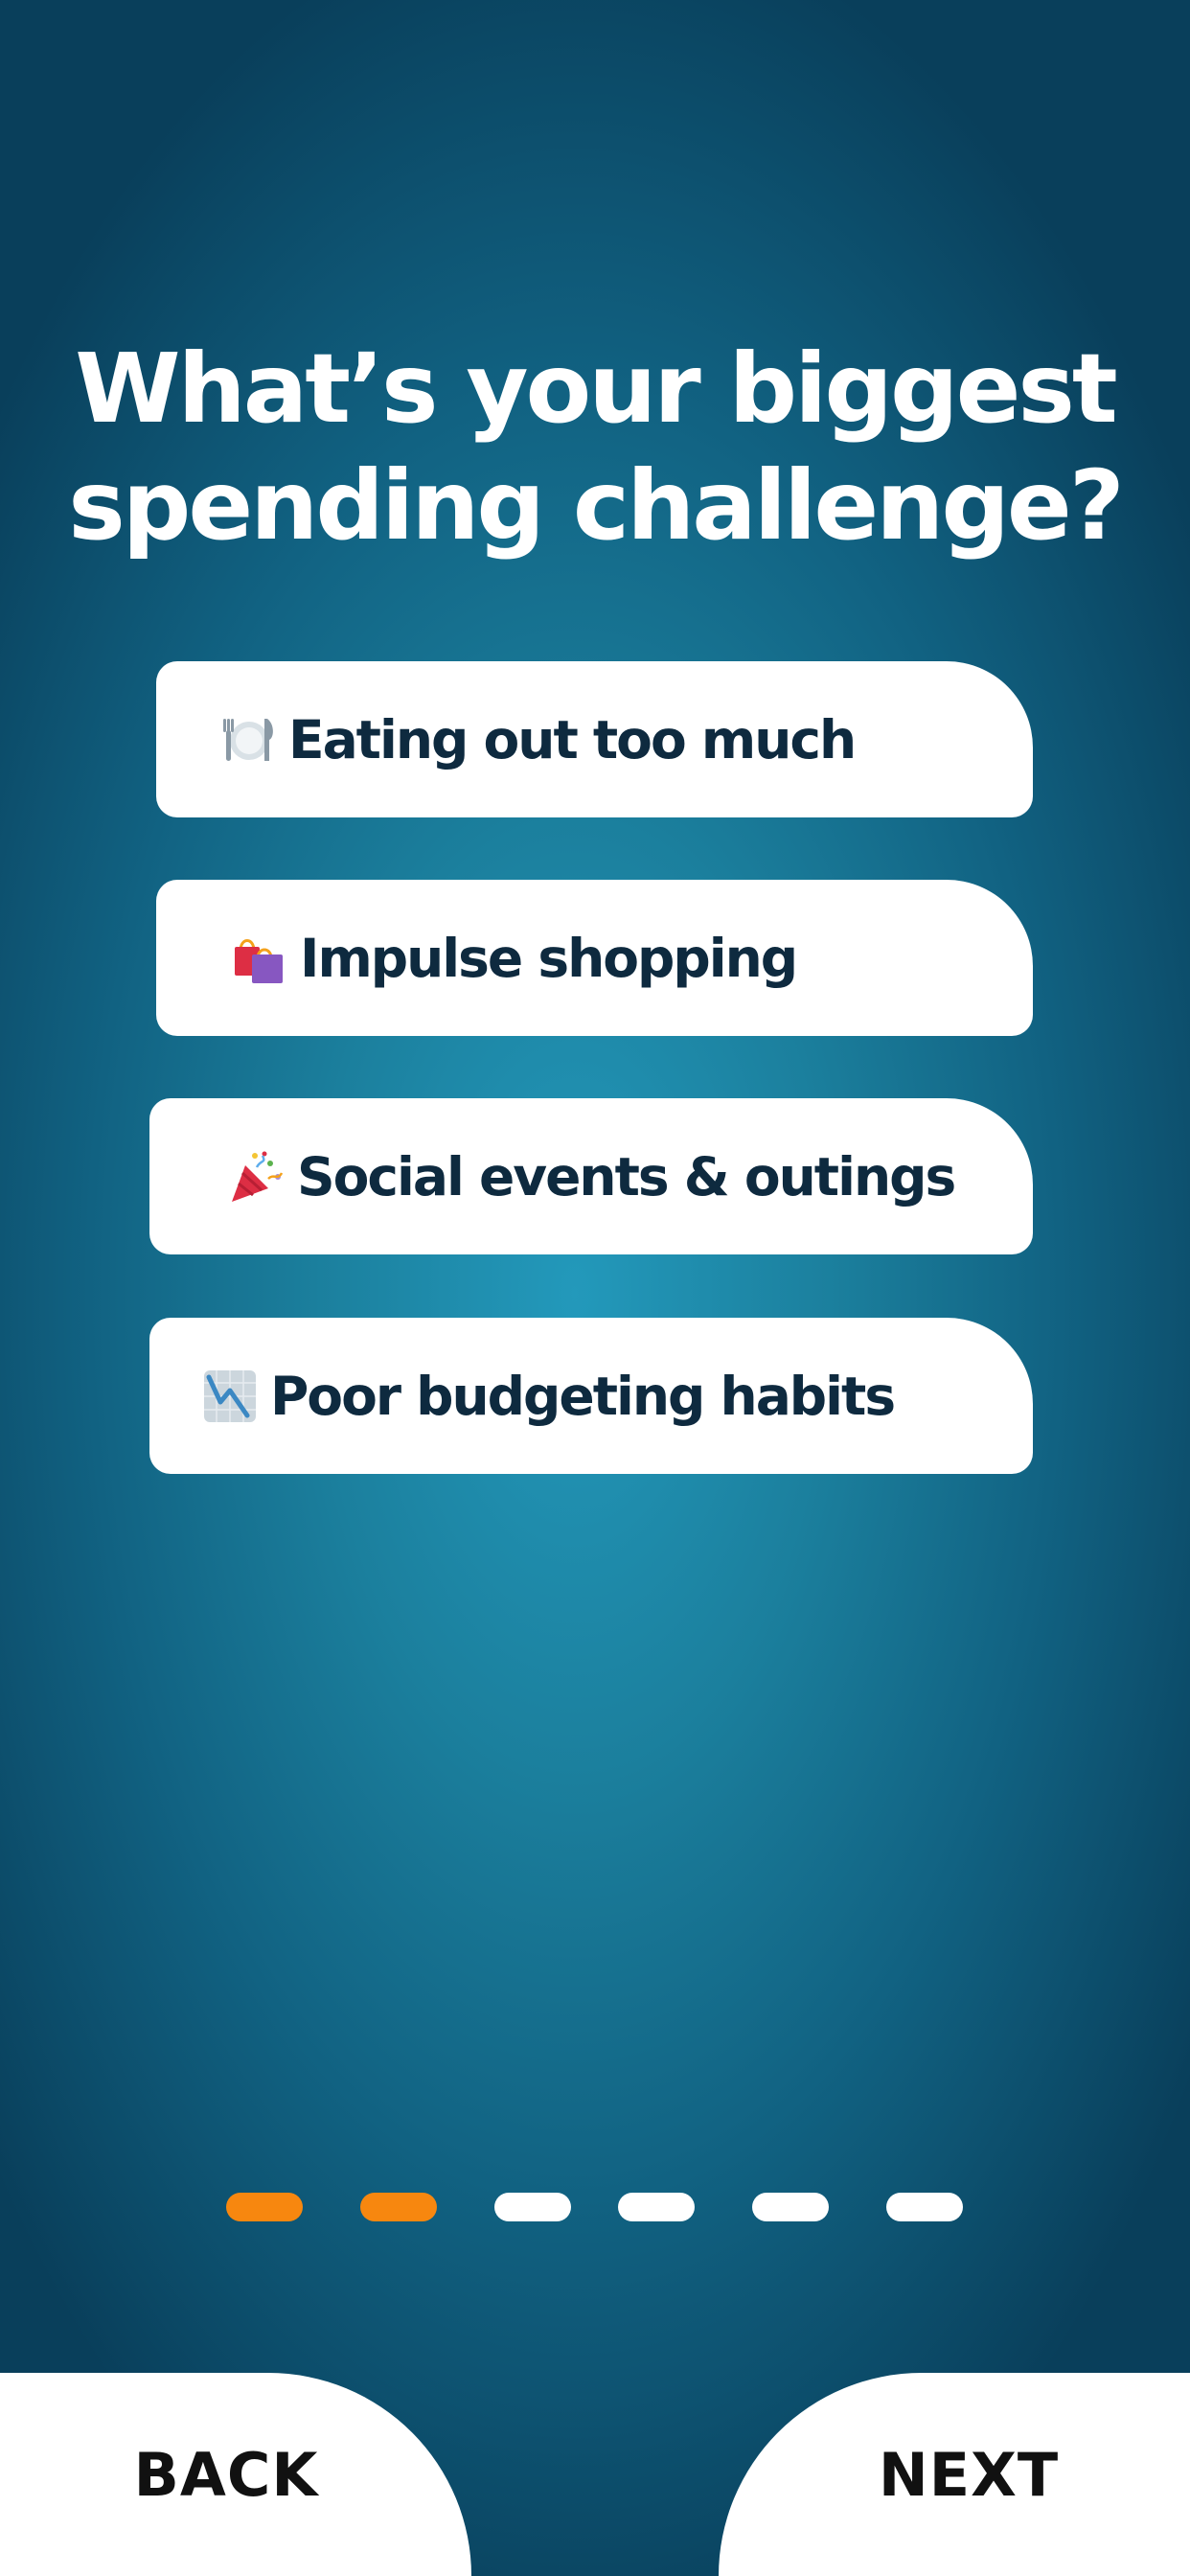  What do you see at coordinates (248, 739) in the screenshot?
I see `fork-knife-plate-icon` at bounding box center [248, 739].